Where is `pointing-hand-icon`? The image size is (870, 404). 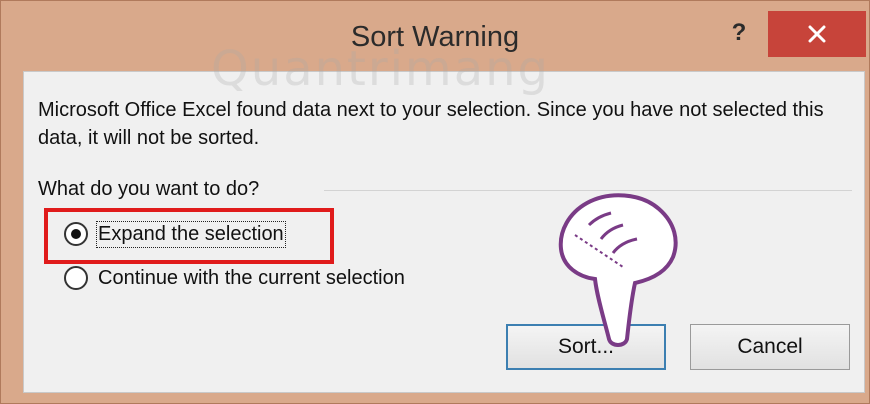
pointing-hand-icon is located at coordinates (618, 270).